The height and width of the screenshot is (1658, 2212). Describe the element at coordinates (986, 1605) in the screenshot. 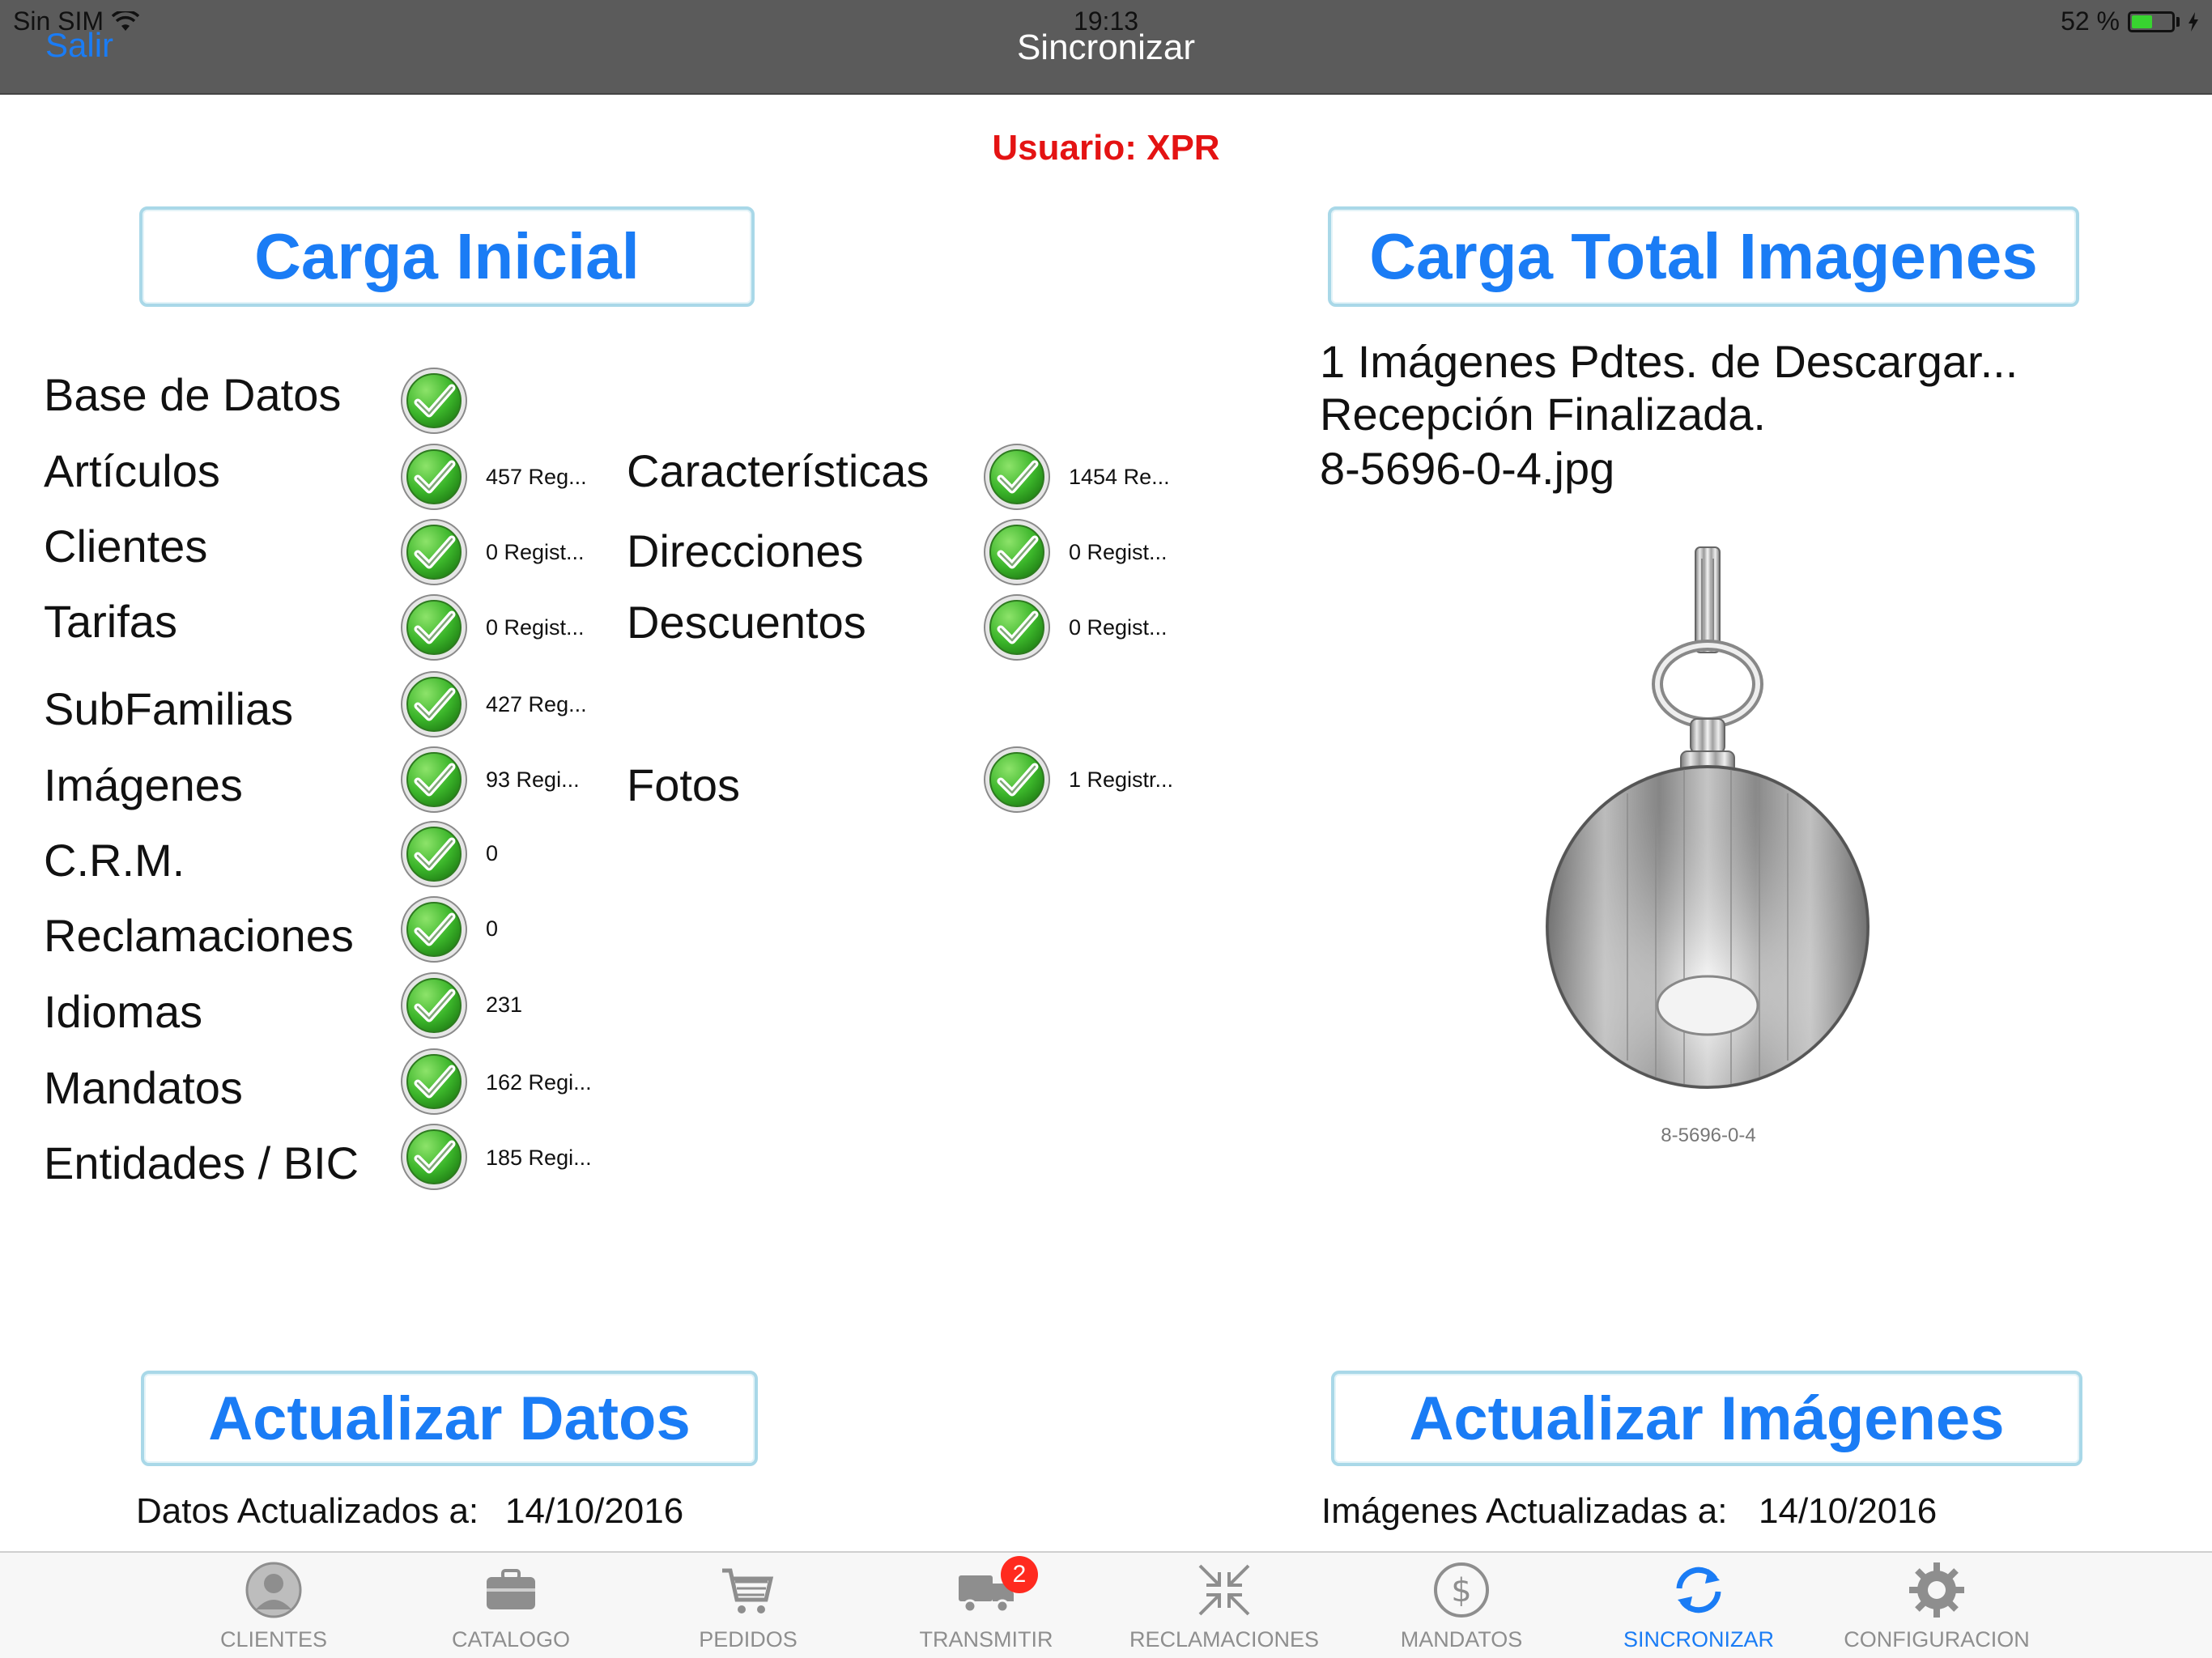

I see `tab-transmitir: 2 TRANSMITIR` at that location.